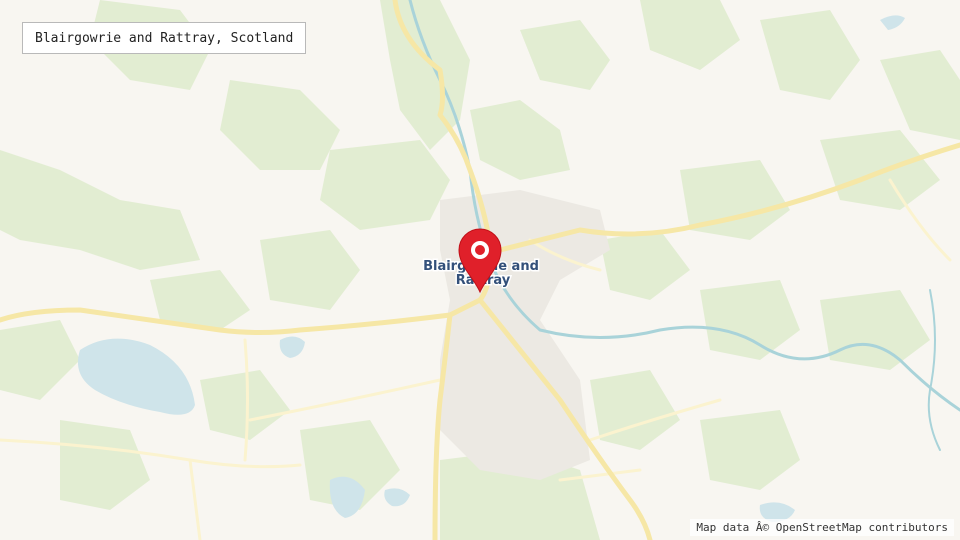 This screenshot has width=960, height=540. I want to click on pin-dot, so click(480, 250).